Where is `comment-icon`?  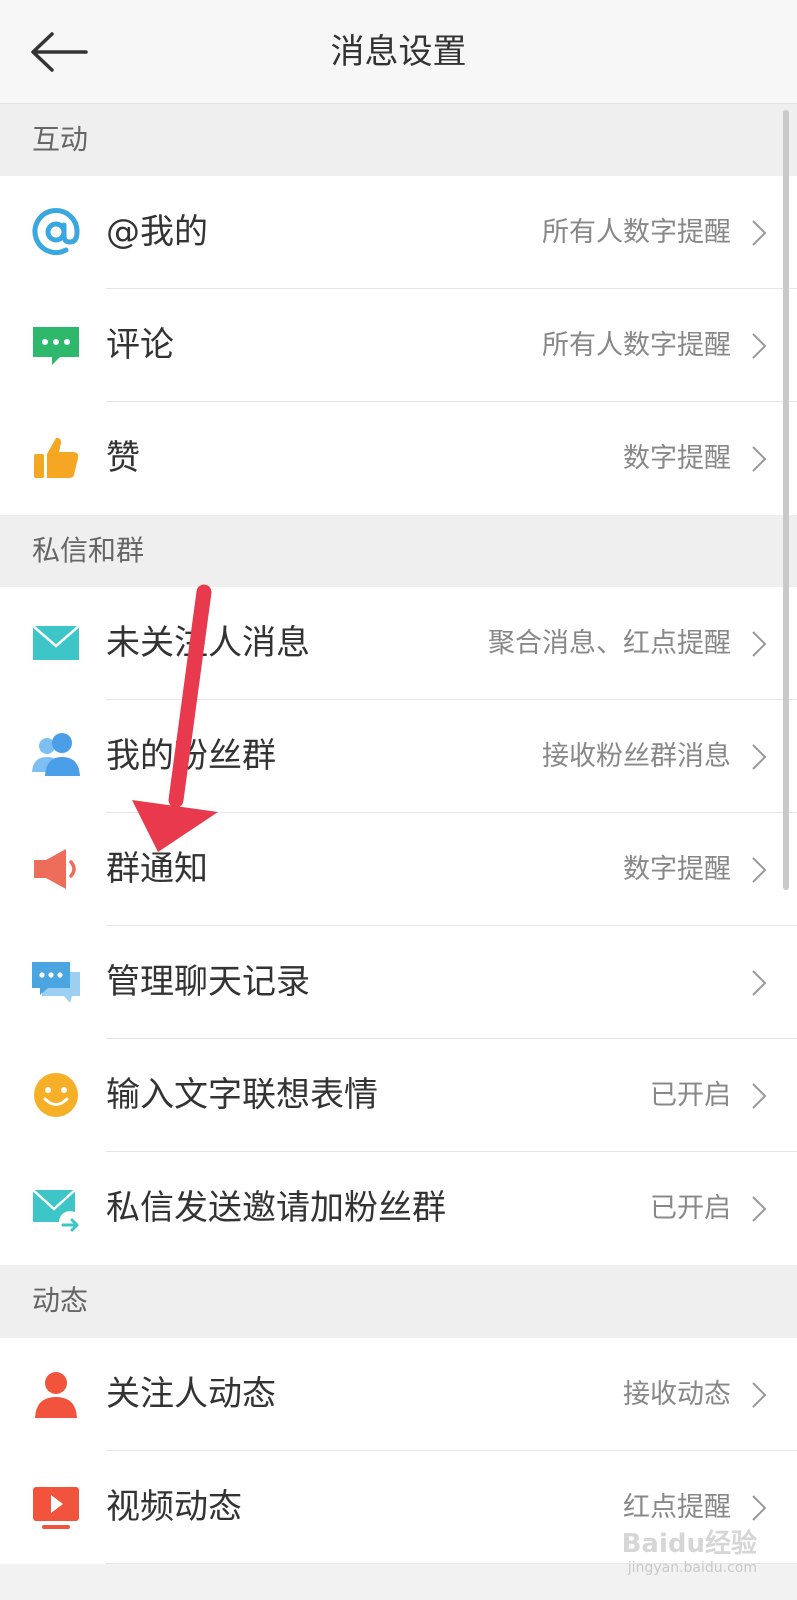
comment-icon is located at coordinates (56, 346).